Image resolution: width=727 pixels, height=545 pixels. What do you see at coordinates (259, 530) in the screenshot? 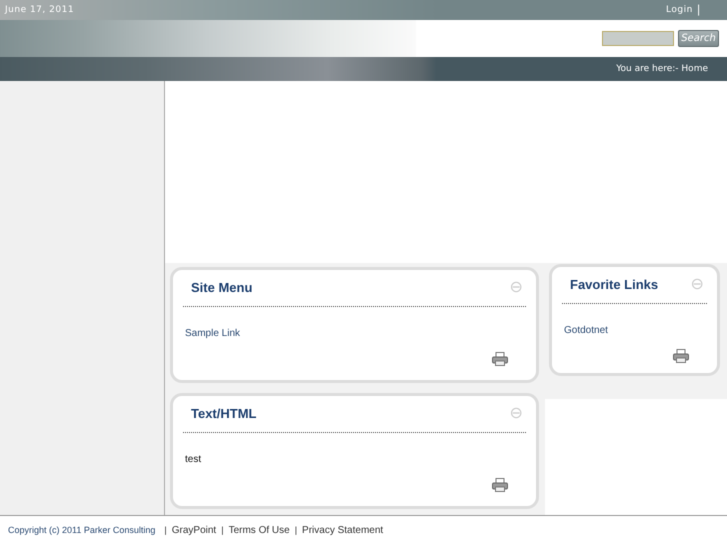
I see `footer-link: Terms Of Use` at bounding box center [259, 530].